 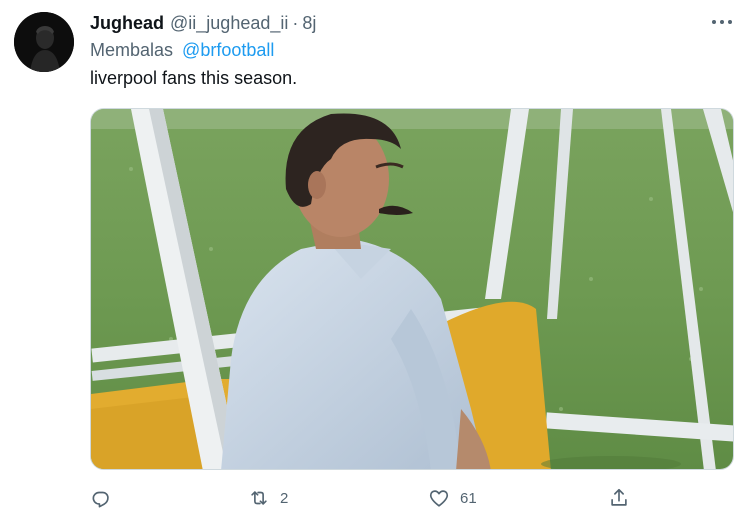 I want to click on more-horizontal-icon, so click(x=722, y=22).